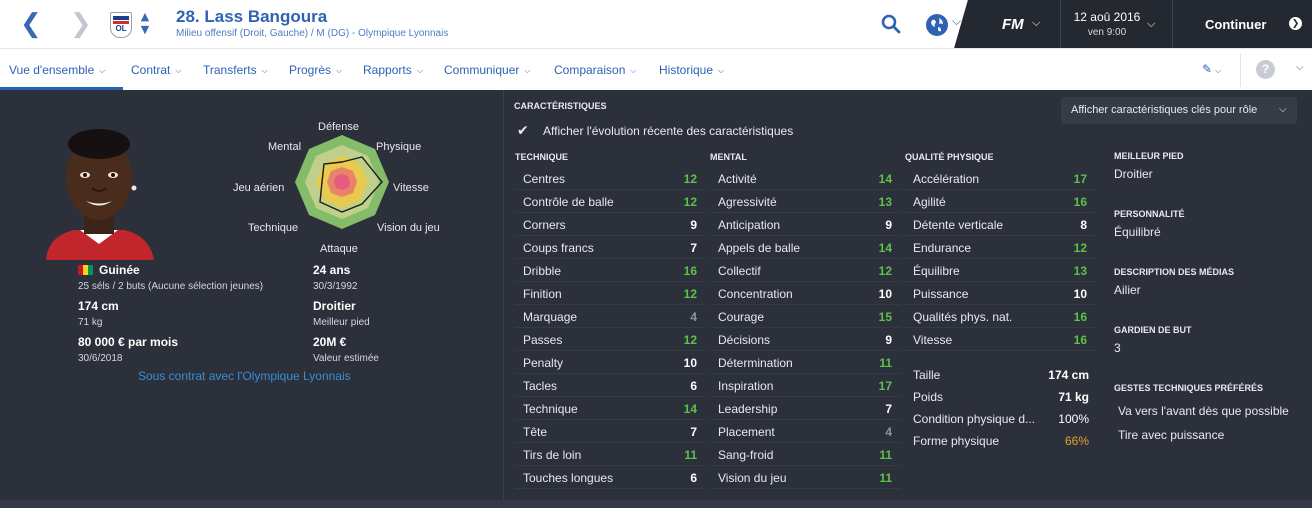  What do you see at coordinates (805, 225) in the screenshot?
I see `attribute-row: Anticipation 9` at bounding box center [805, 225].